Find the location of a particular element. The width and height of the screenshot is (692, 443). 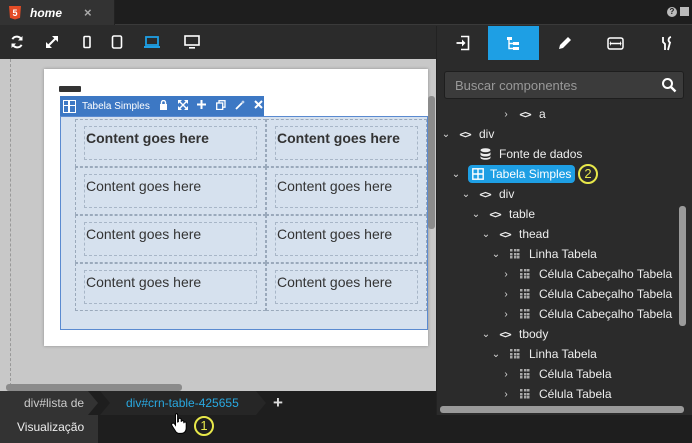

tree-horizontal-scrollbar is located at coordinates (562, 409).